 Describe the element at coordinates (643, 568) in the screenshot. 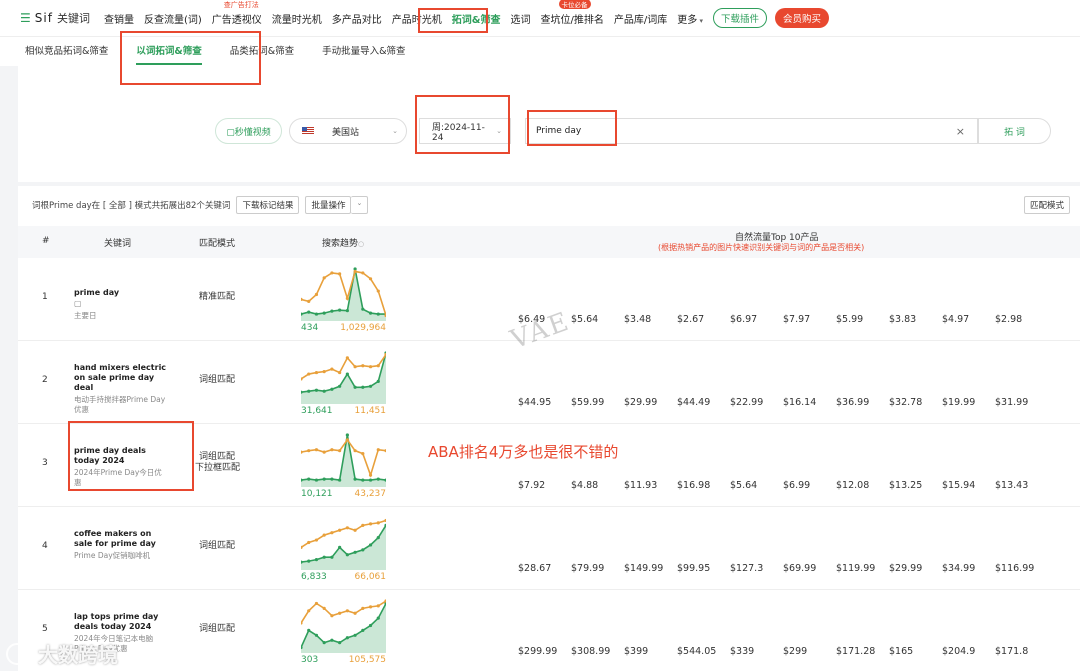

I see `product-price: $149.99` at that location.